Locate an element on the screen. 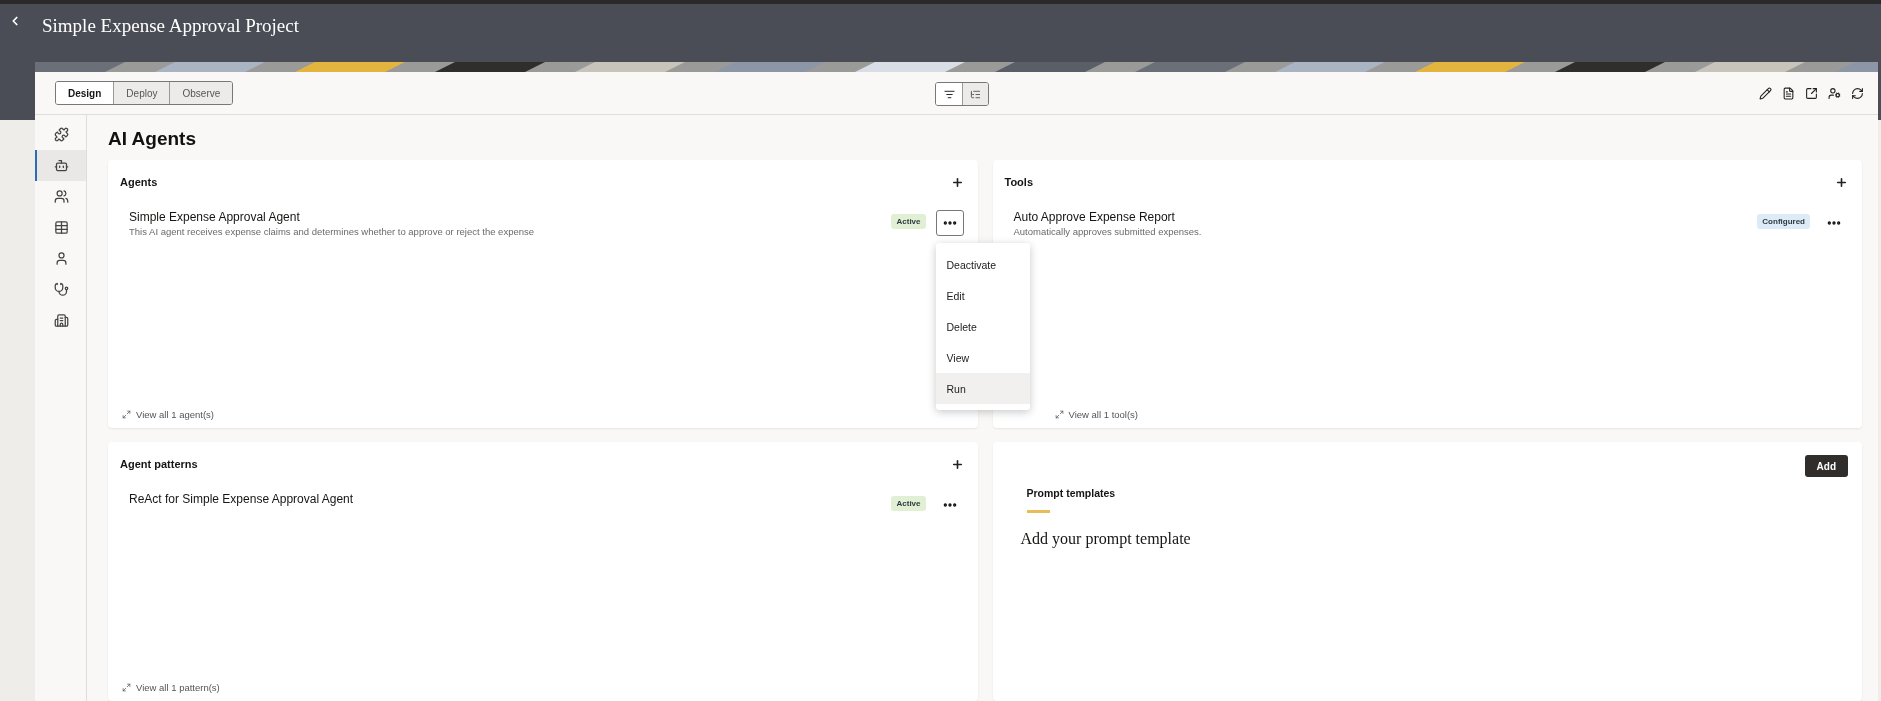 The height and width of the screenshot is (701, 1881). tree-view-button is located at coordinates (975, 94).